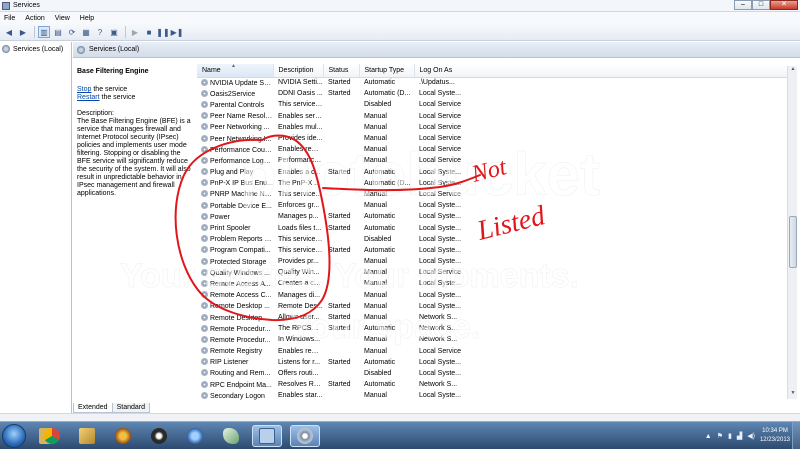 This screenshot has width=800, height=449. What do you see at coordinates (775, 436) in the screenshot?
I see `clock: 10:34 PM 12/23/2013` at bounding box center [775, 436].